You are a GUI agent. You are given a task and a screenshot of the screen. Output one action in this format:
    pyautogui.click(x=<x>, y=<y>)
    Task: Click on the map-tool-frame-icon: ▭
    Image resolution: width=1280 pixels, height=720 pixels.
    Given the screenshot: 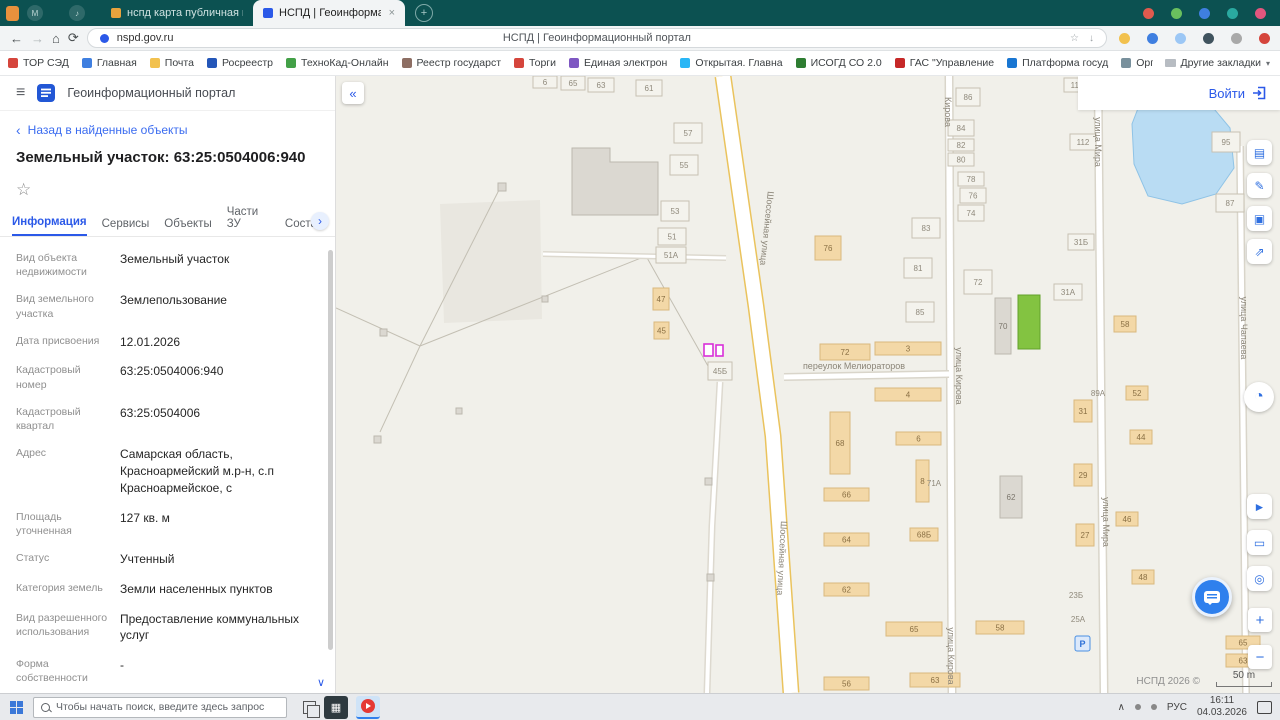 What is the action you would take?
    pyautogui.click(x=1259, y=542)
    